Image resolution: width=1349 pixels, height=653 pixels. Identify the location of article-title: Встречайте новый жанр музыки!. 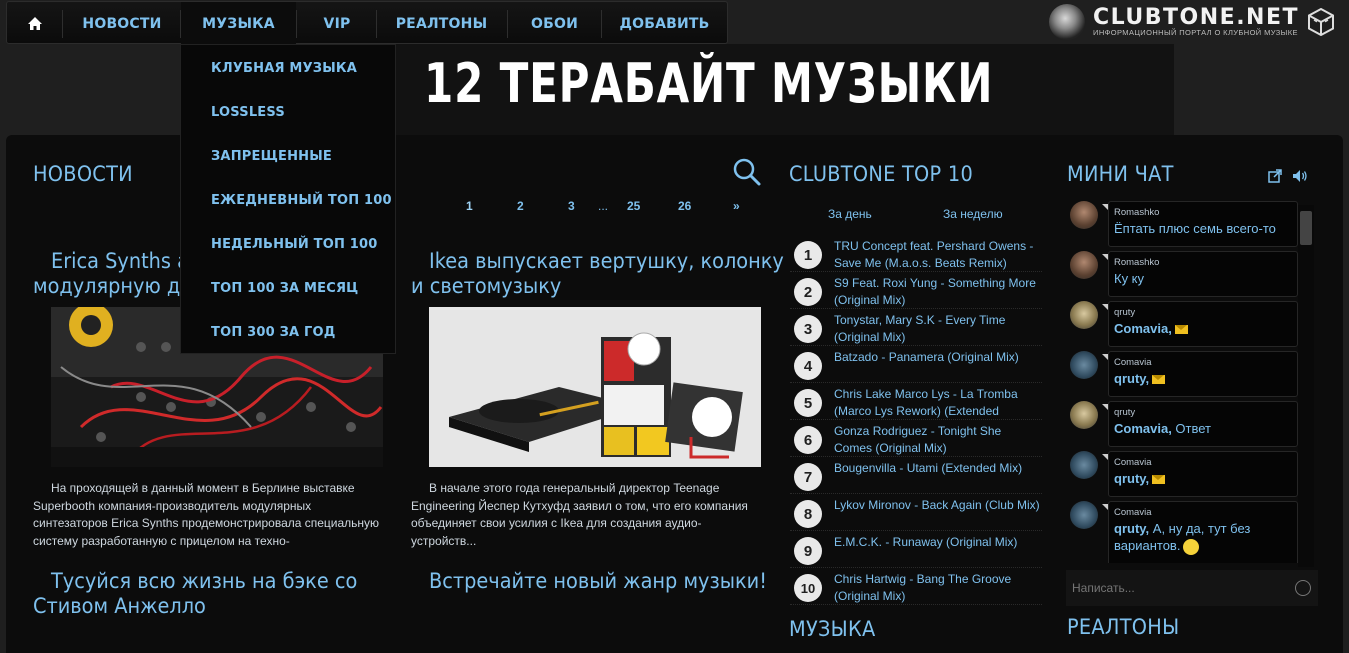
(598, 581).